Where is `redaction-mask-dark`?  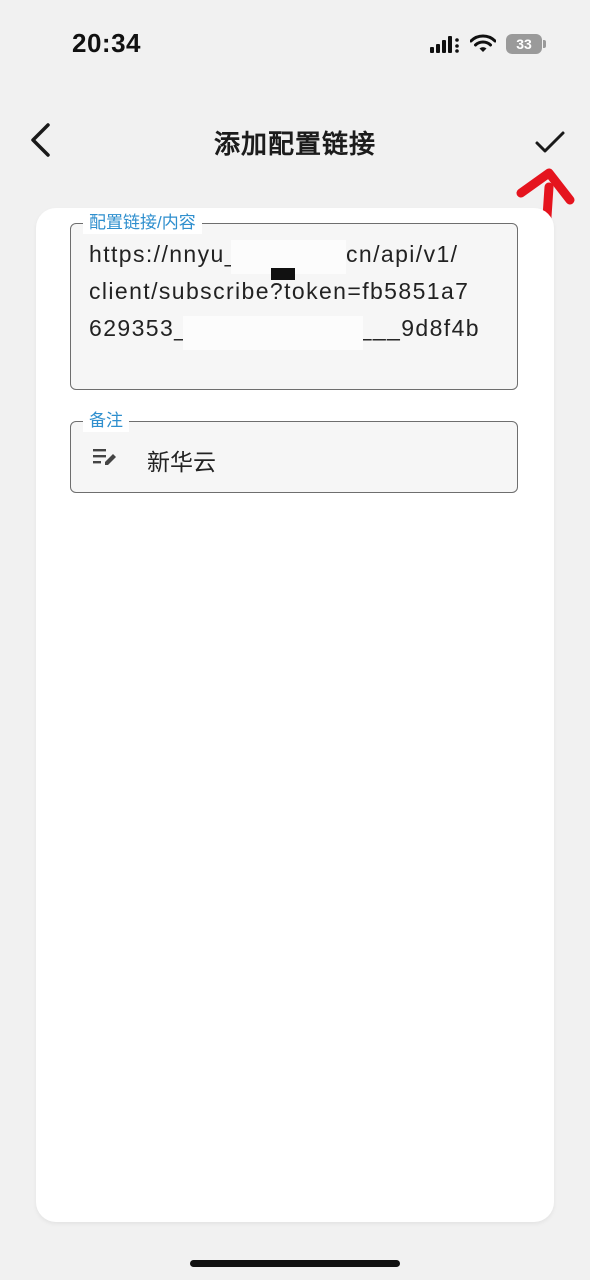 redaction-mask-dark is located at coordinates (283, 274).